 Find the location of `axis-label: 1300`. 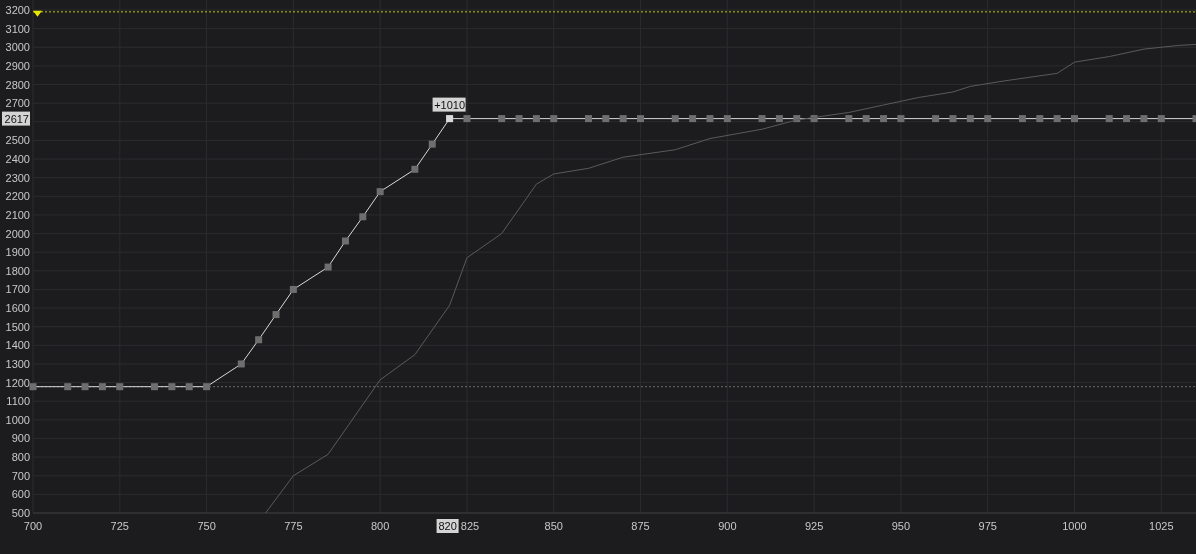

axis-label: 1300 is located at coordinates (17, 363).